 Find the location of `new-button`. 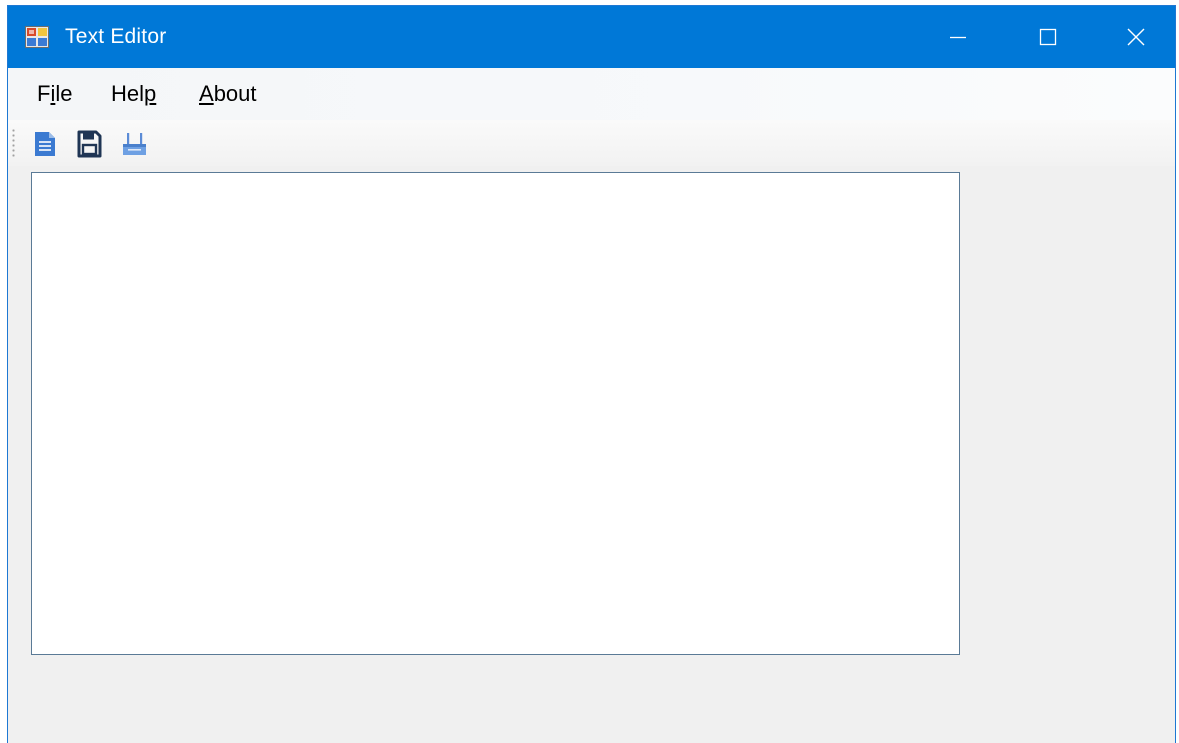

new-button is located at coordinates (46, 144).